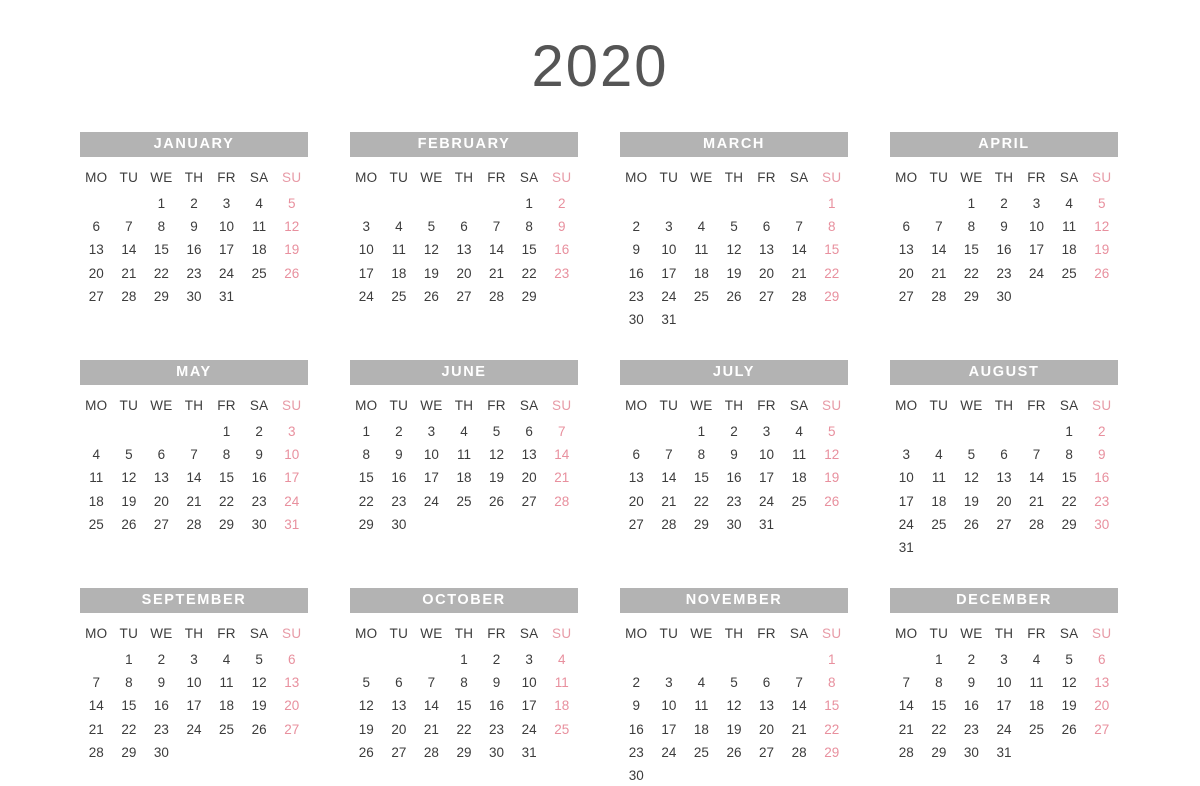  What do you see at coordinates (431, 477) in the screenshot?
I see `day-cell: 17` at bounding box center [431, 477].